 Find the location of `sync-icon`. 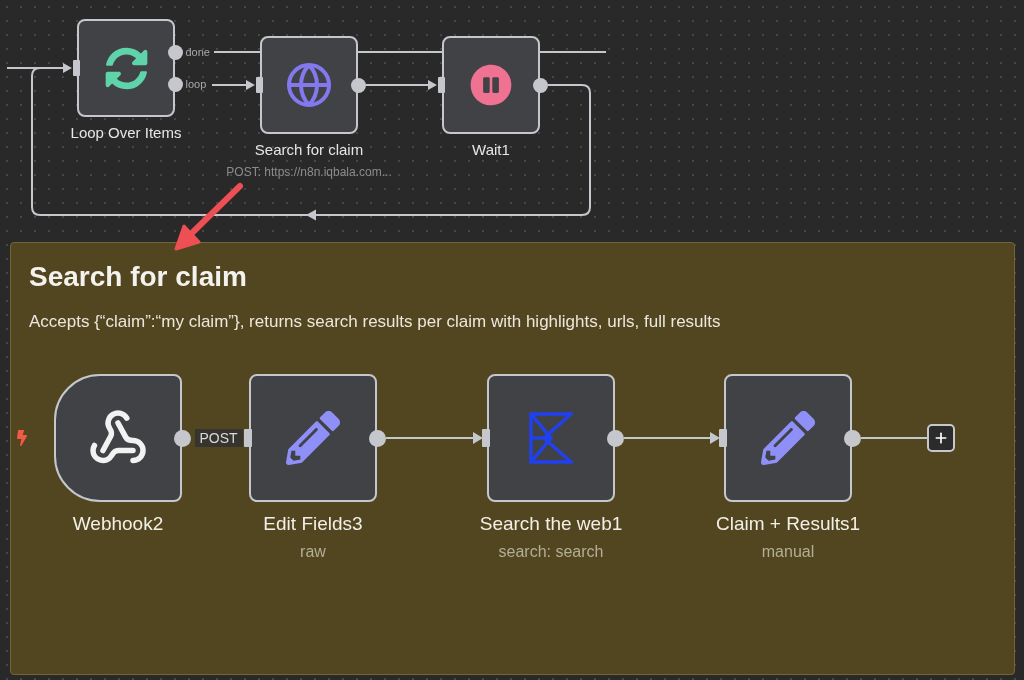

sync-icon is located at coordinates (126, 68).